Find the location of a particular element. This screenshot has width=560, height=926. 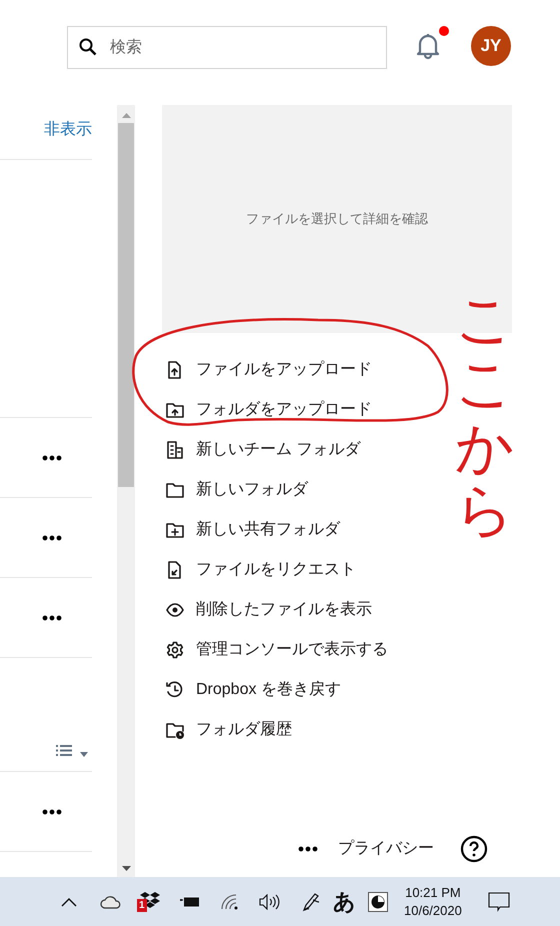

team-folder-icon is located at coordinates (175, 450).